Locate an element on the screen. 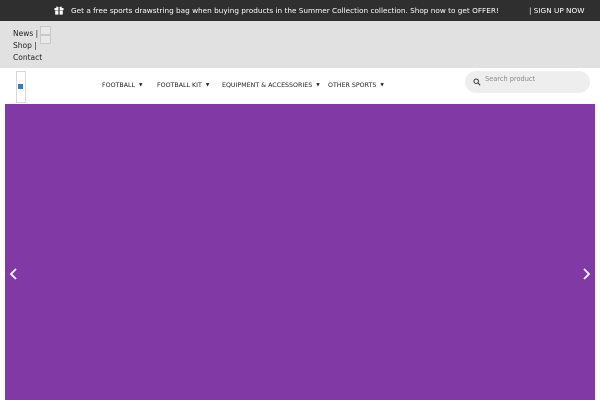 The image size is (600, 400). nav-item-football-kit: FOOTBALL KIT ▼ is located at coordinates (183, 86).